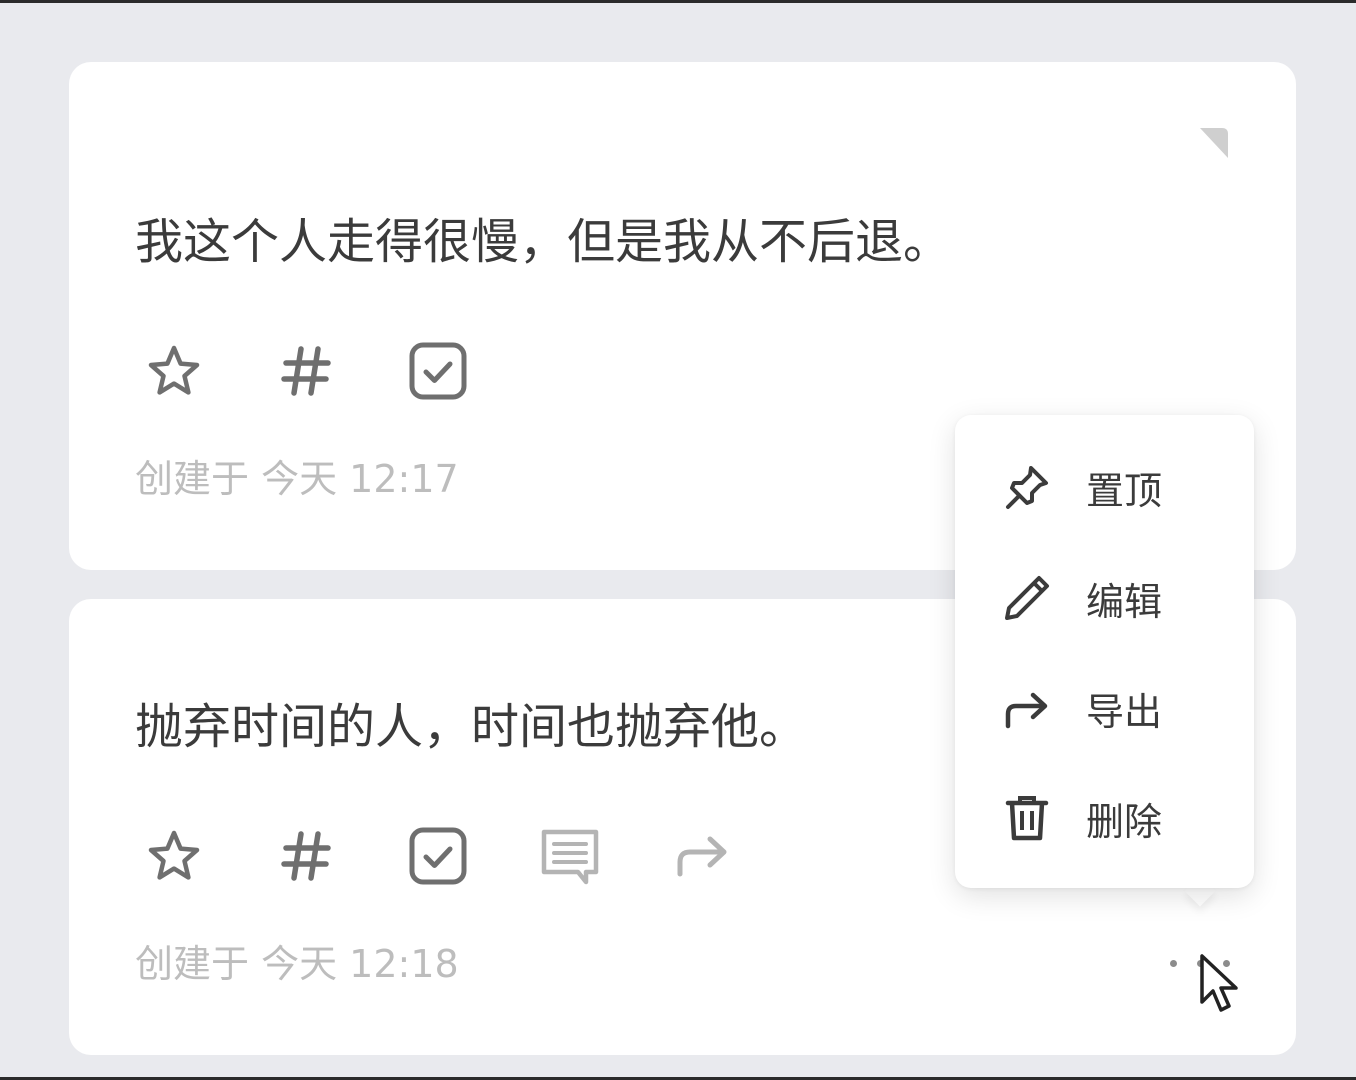  Describe the element at coordinates (1124, 601) in the screenshot. I see `menu-item-label: 编辑` at that location.